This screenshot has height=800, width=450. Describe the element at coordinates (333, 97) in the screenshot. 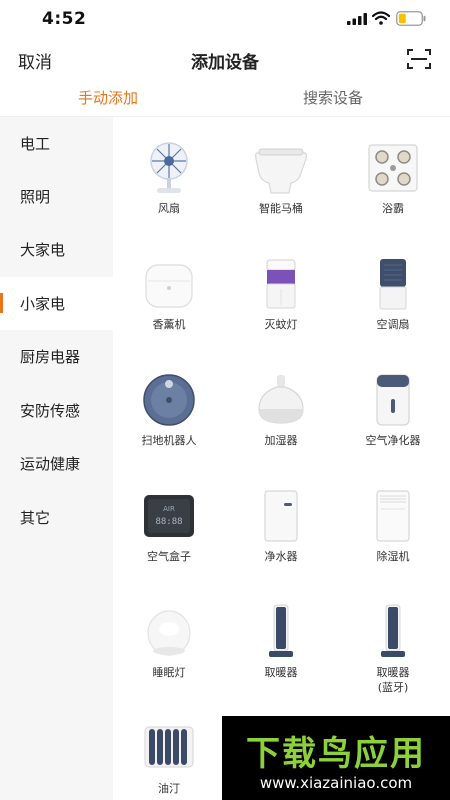

I see `tab-search-device: 搜索设备` at that location.